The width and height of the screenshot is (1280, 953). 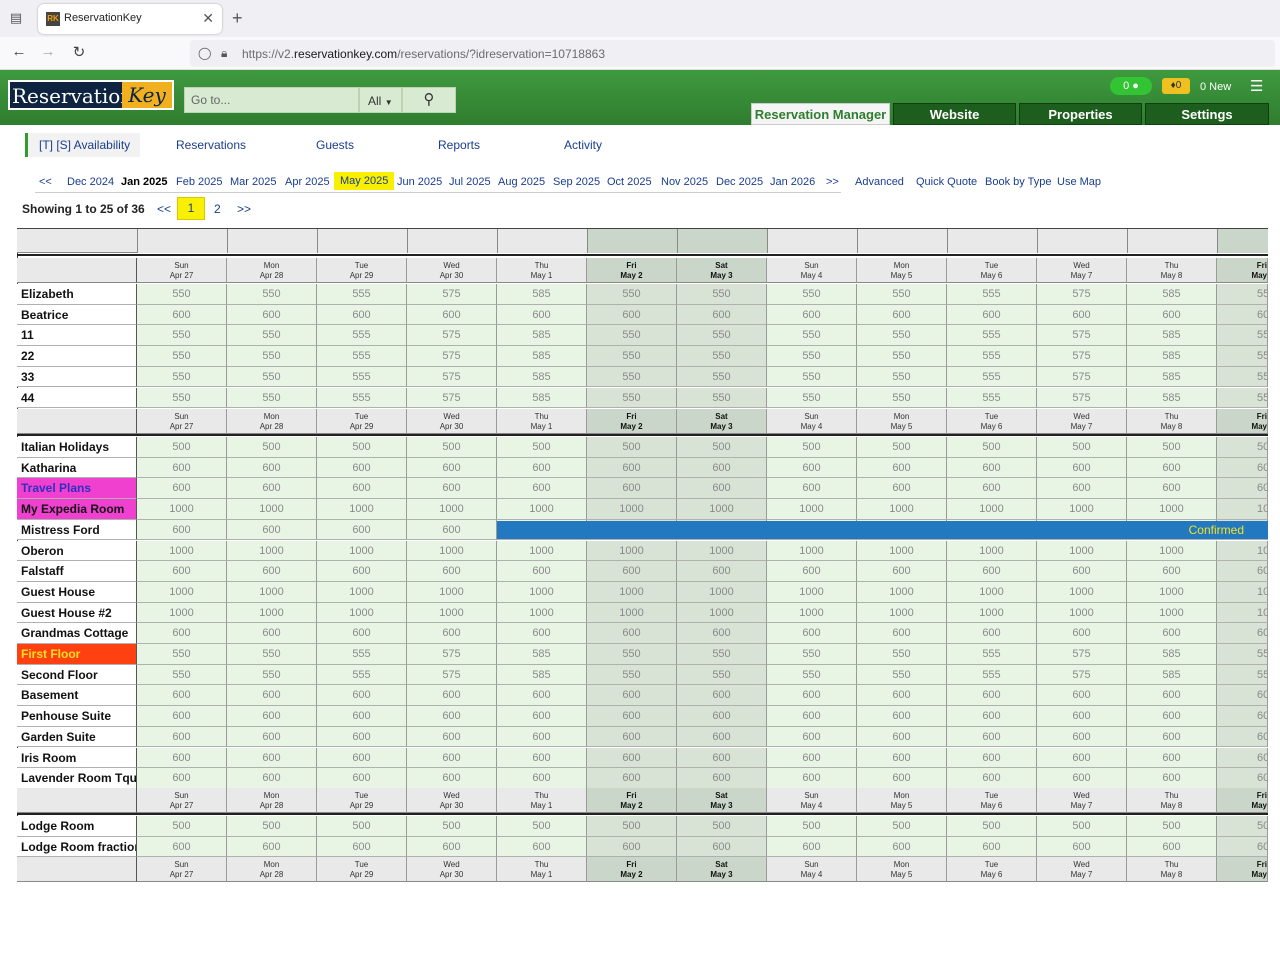 What do you see at coordinates (77, 613) in the screenshot?
I see `room-name: Guest House #2` at bounding box center [77, 613].